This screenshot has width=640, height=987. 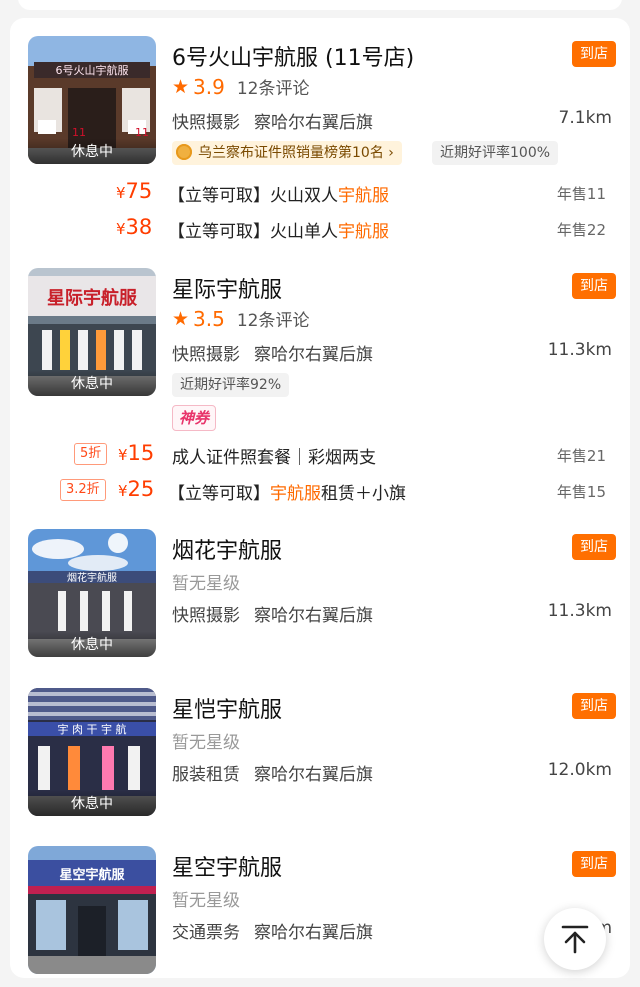 I want to click on deal-title-prefix: 【立等可取】, so click(x=219, y=494).